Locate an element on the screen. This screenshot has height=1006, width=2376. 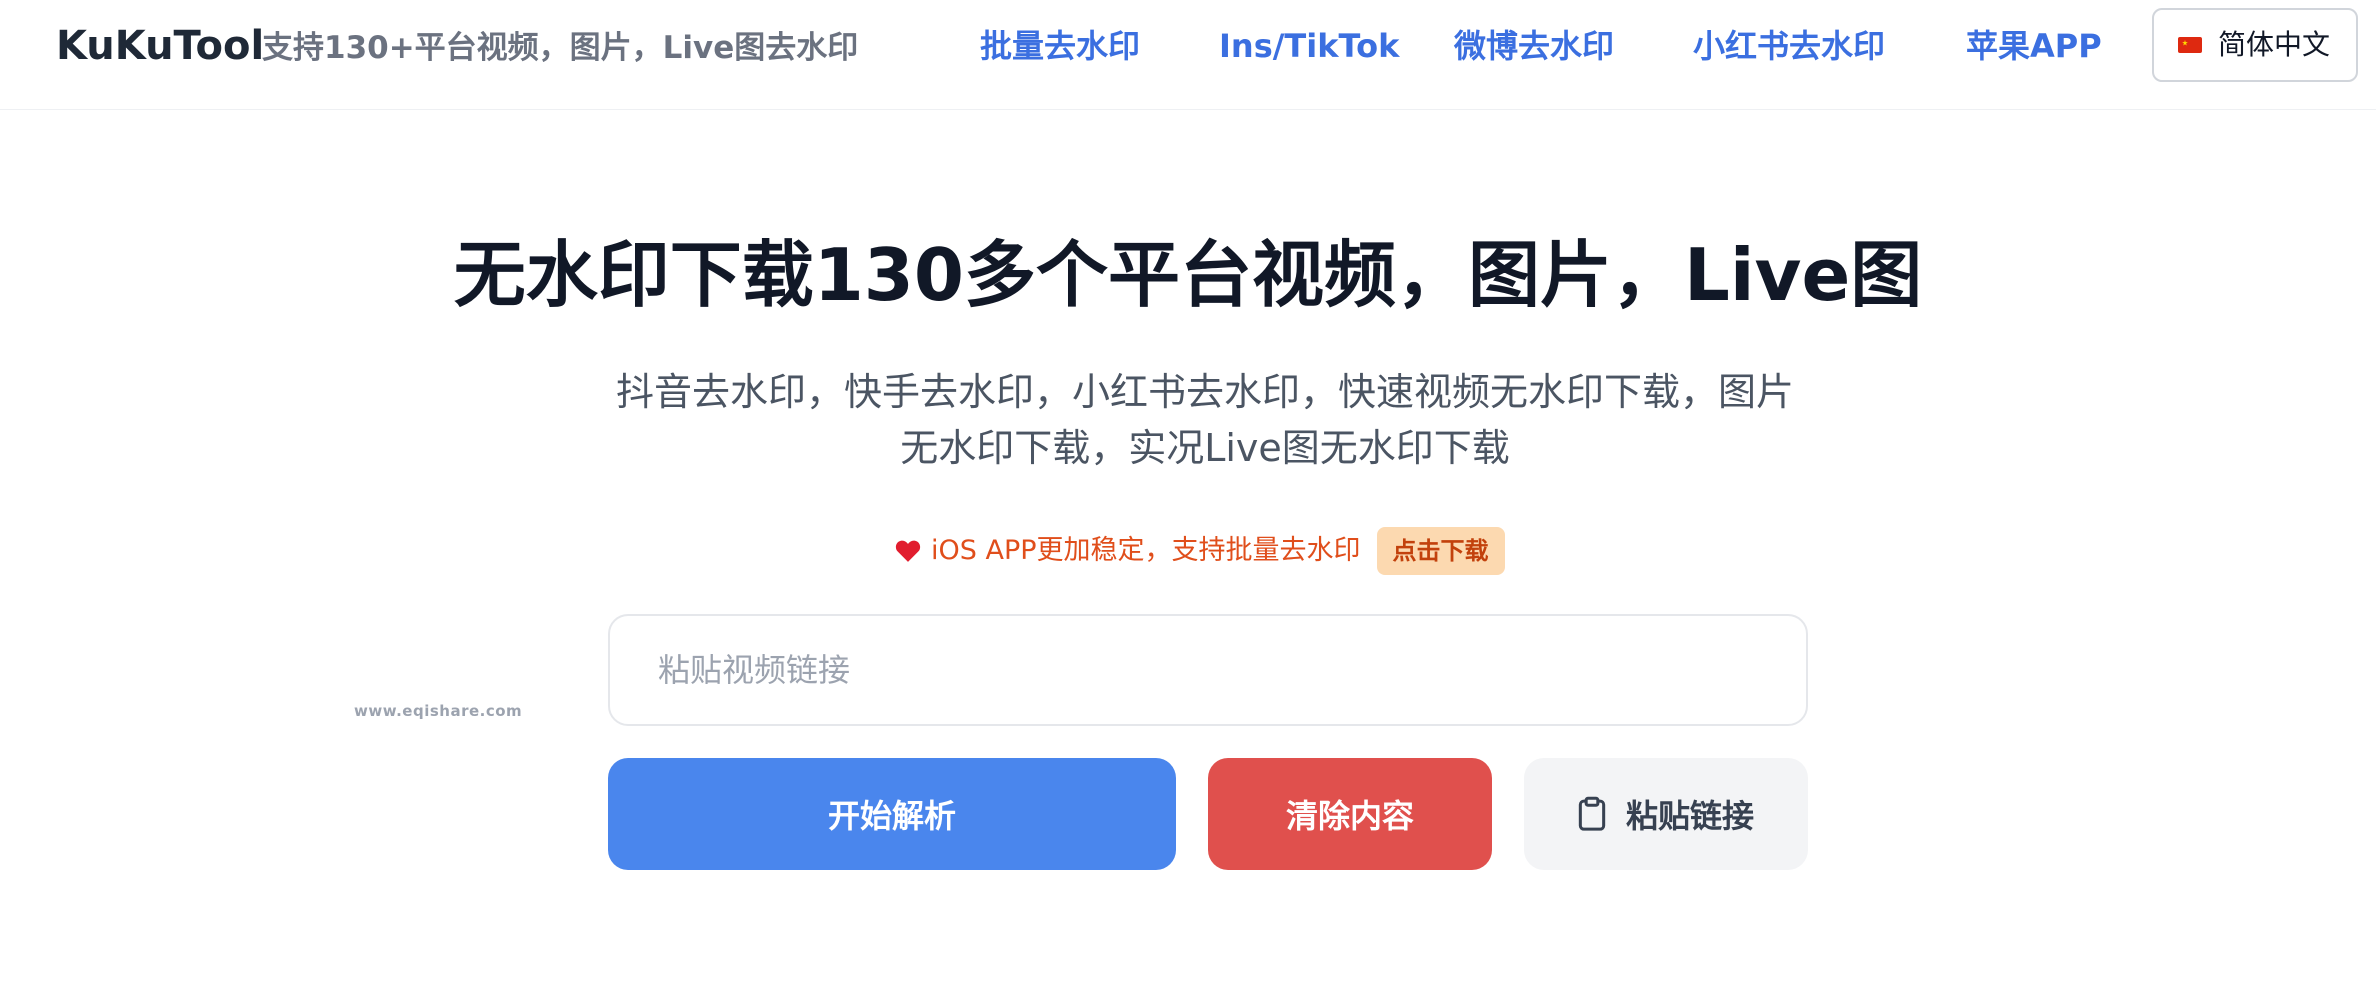
heart-icon is located at coordinates (908, 551).